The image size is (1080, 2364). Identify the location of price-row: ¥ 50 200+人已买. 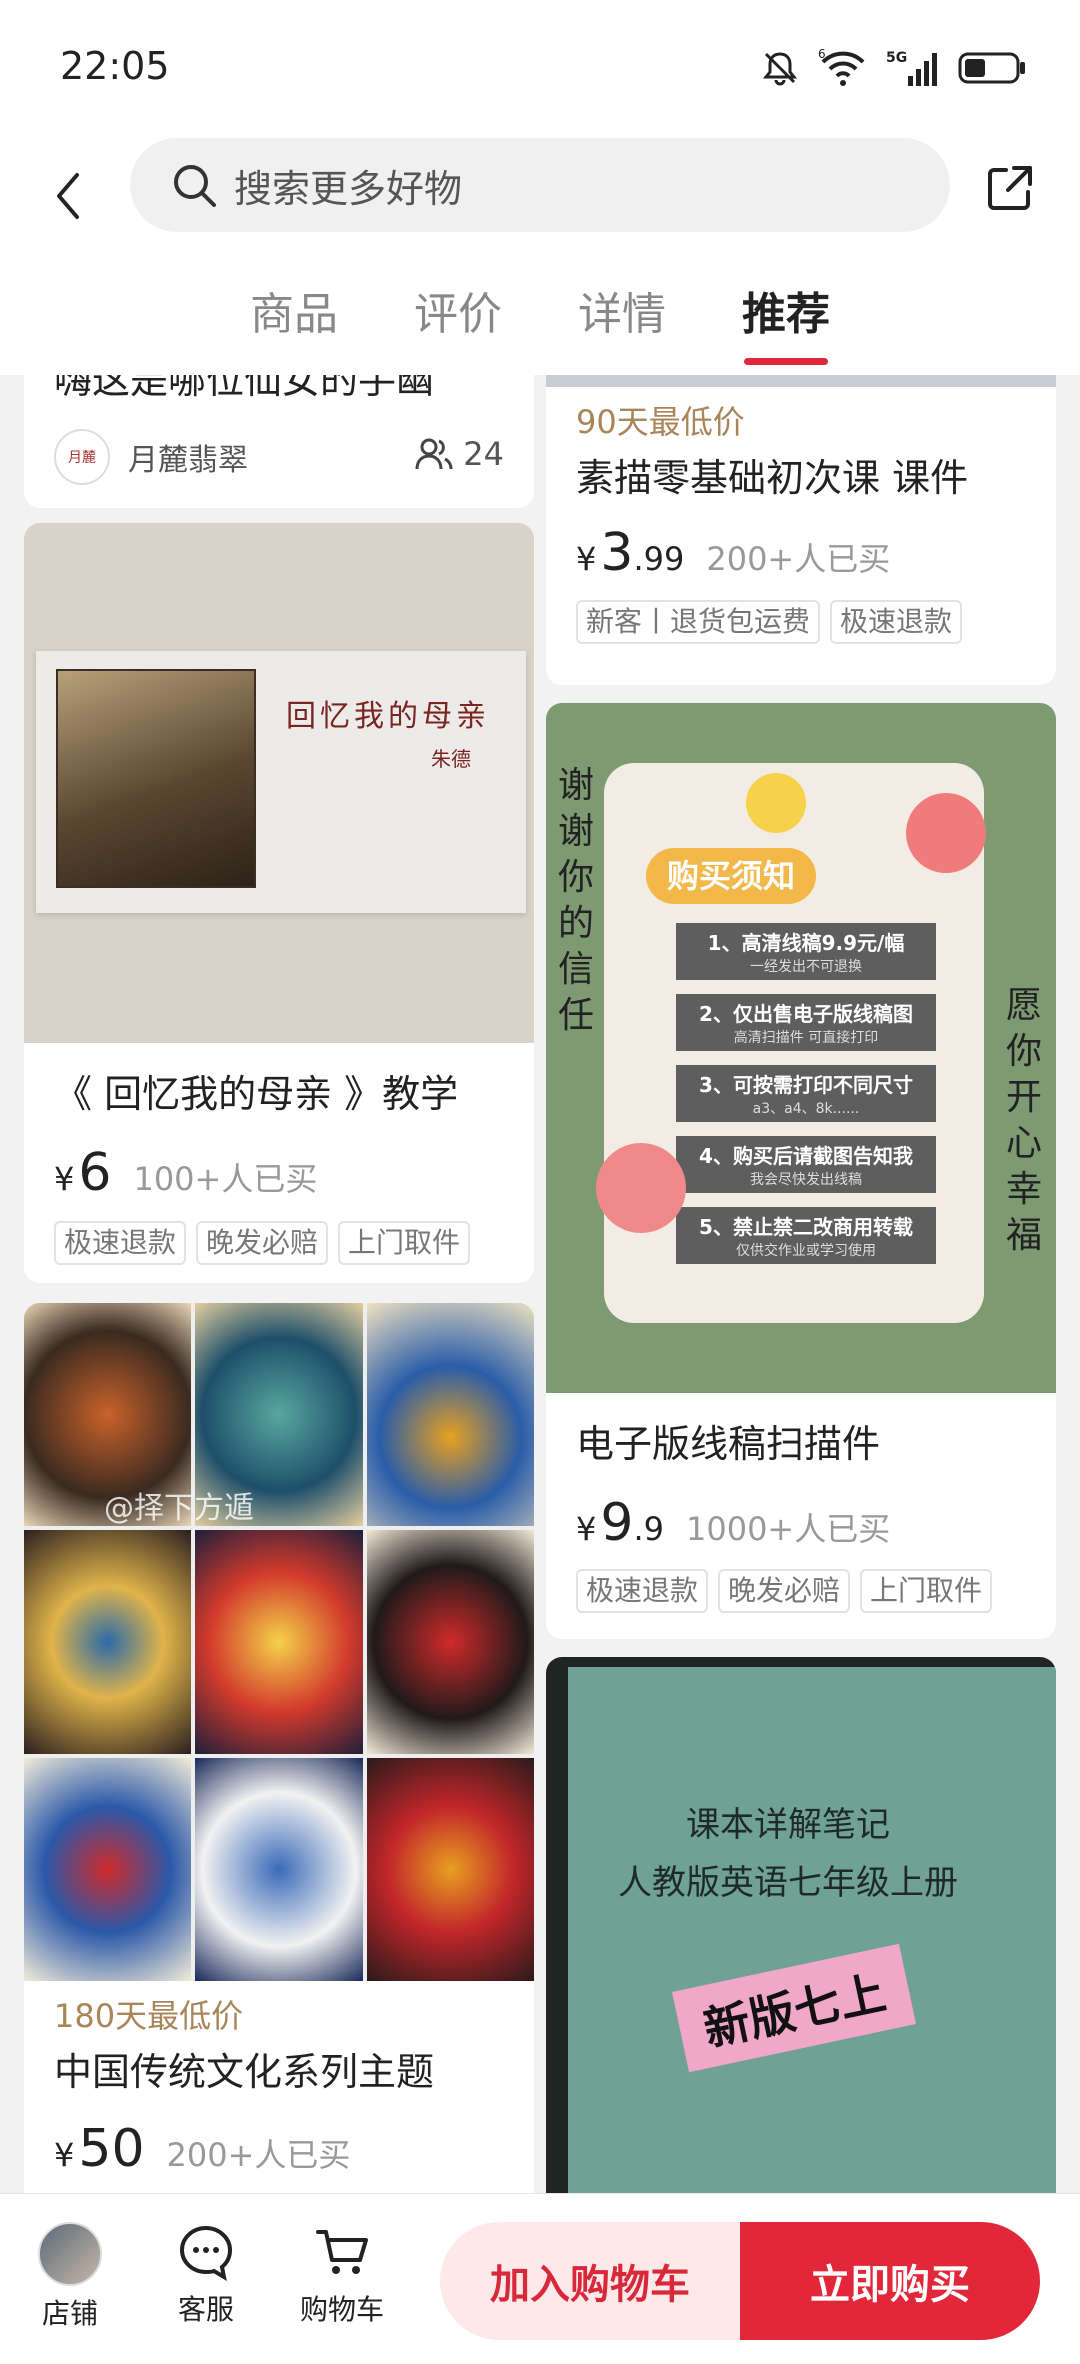
(202, 2149).